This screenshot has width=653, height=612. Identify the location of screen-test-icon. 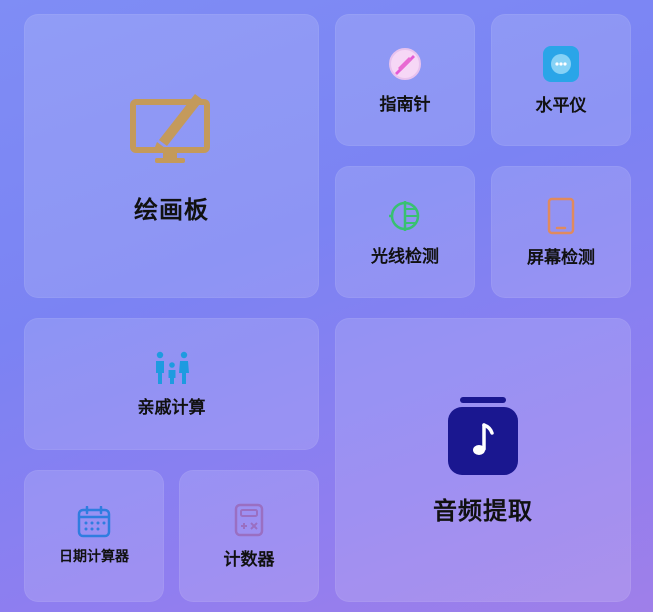
(561, 215).